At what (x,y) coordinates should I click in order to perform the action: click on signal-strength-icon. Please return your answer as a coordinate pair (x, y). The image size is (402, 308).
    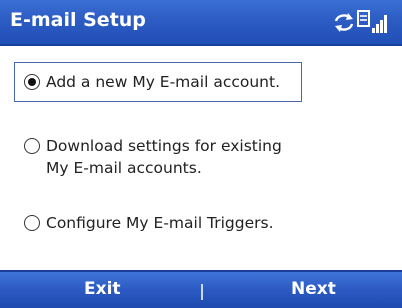
    Looking at the image, I should click on (379, 24).